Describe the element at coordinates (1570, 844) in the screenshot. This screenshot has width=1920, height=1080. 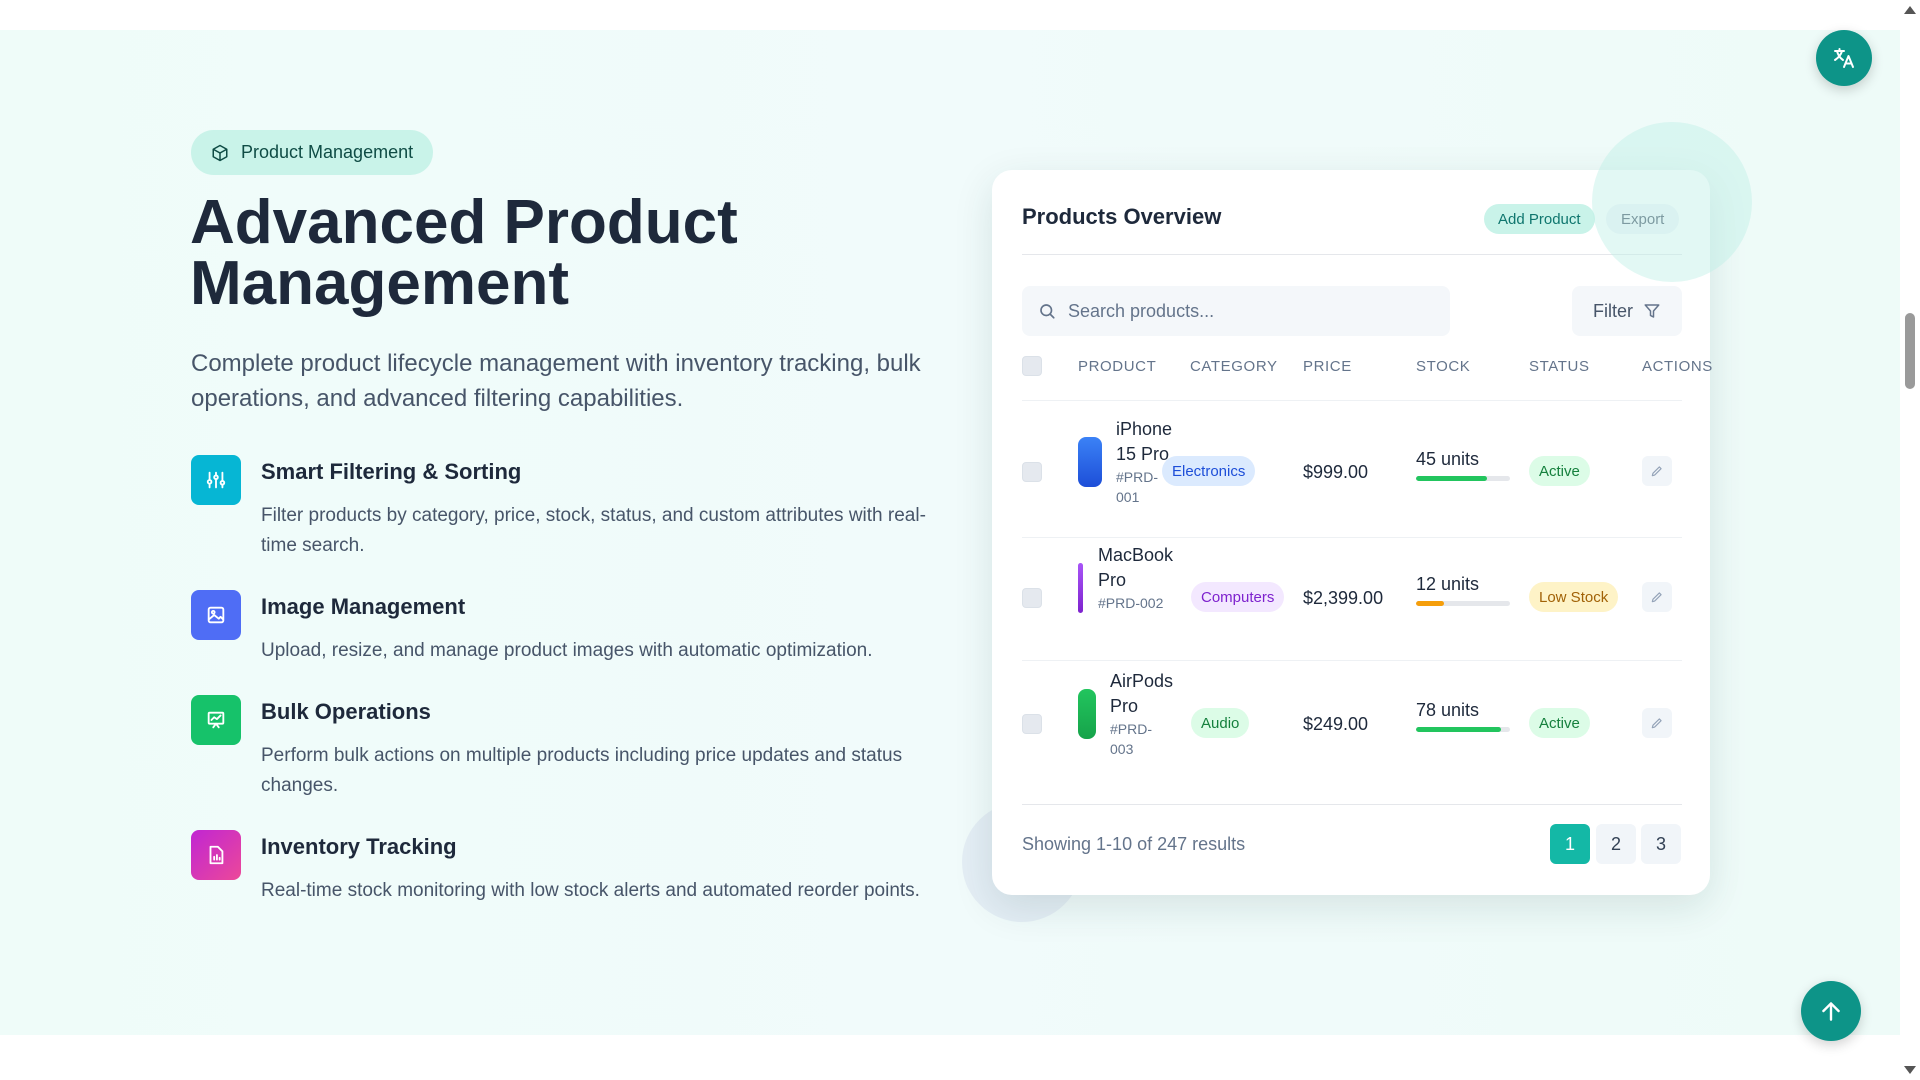
I see `page-button-1: 1` at that location.